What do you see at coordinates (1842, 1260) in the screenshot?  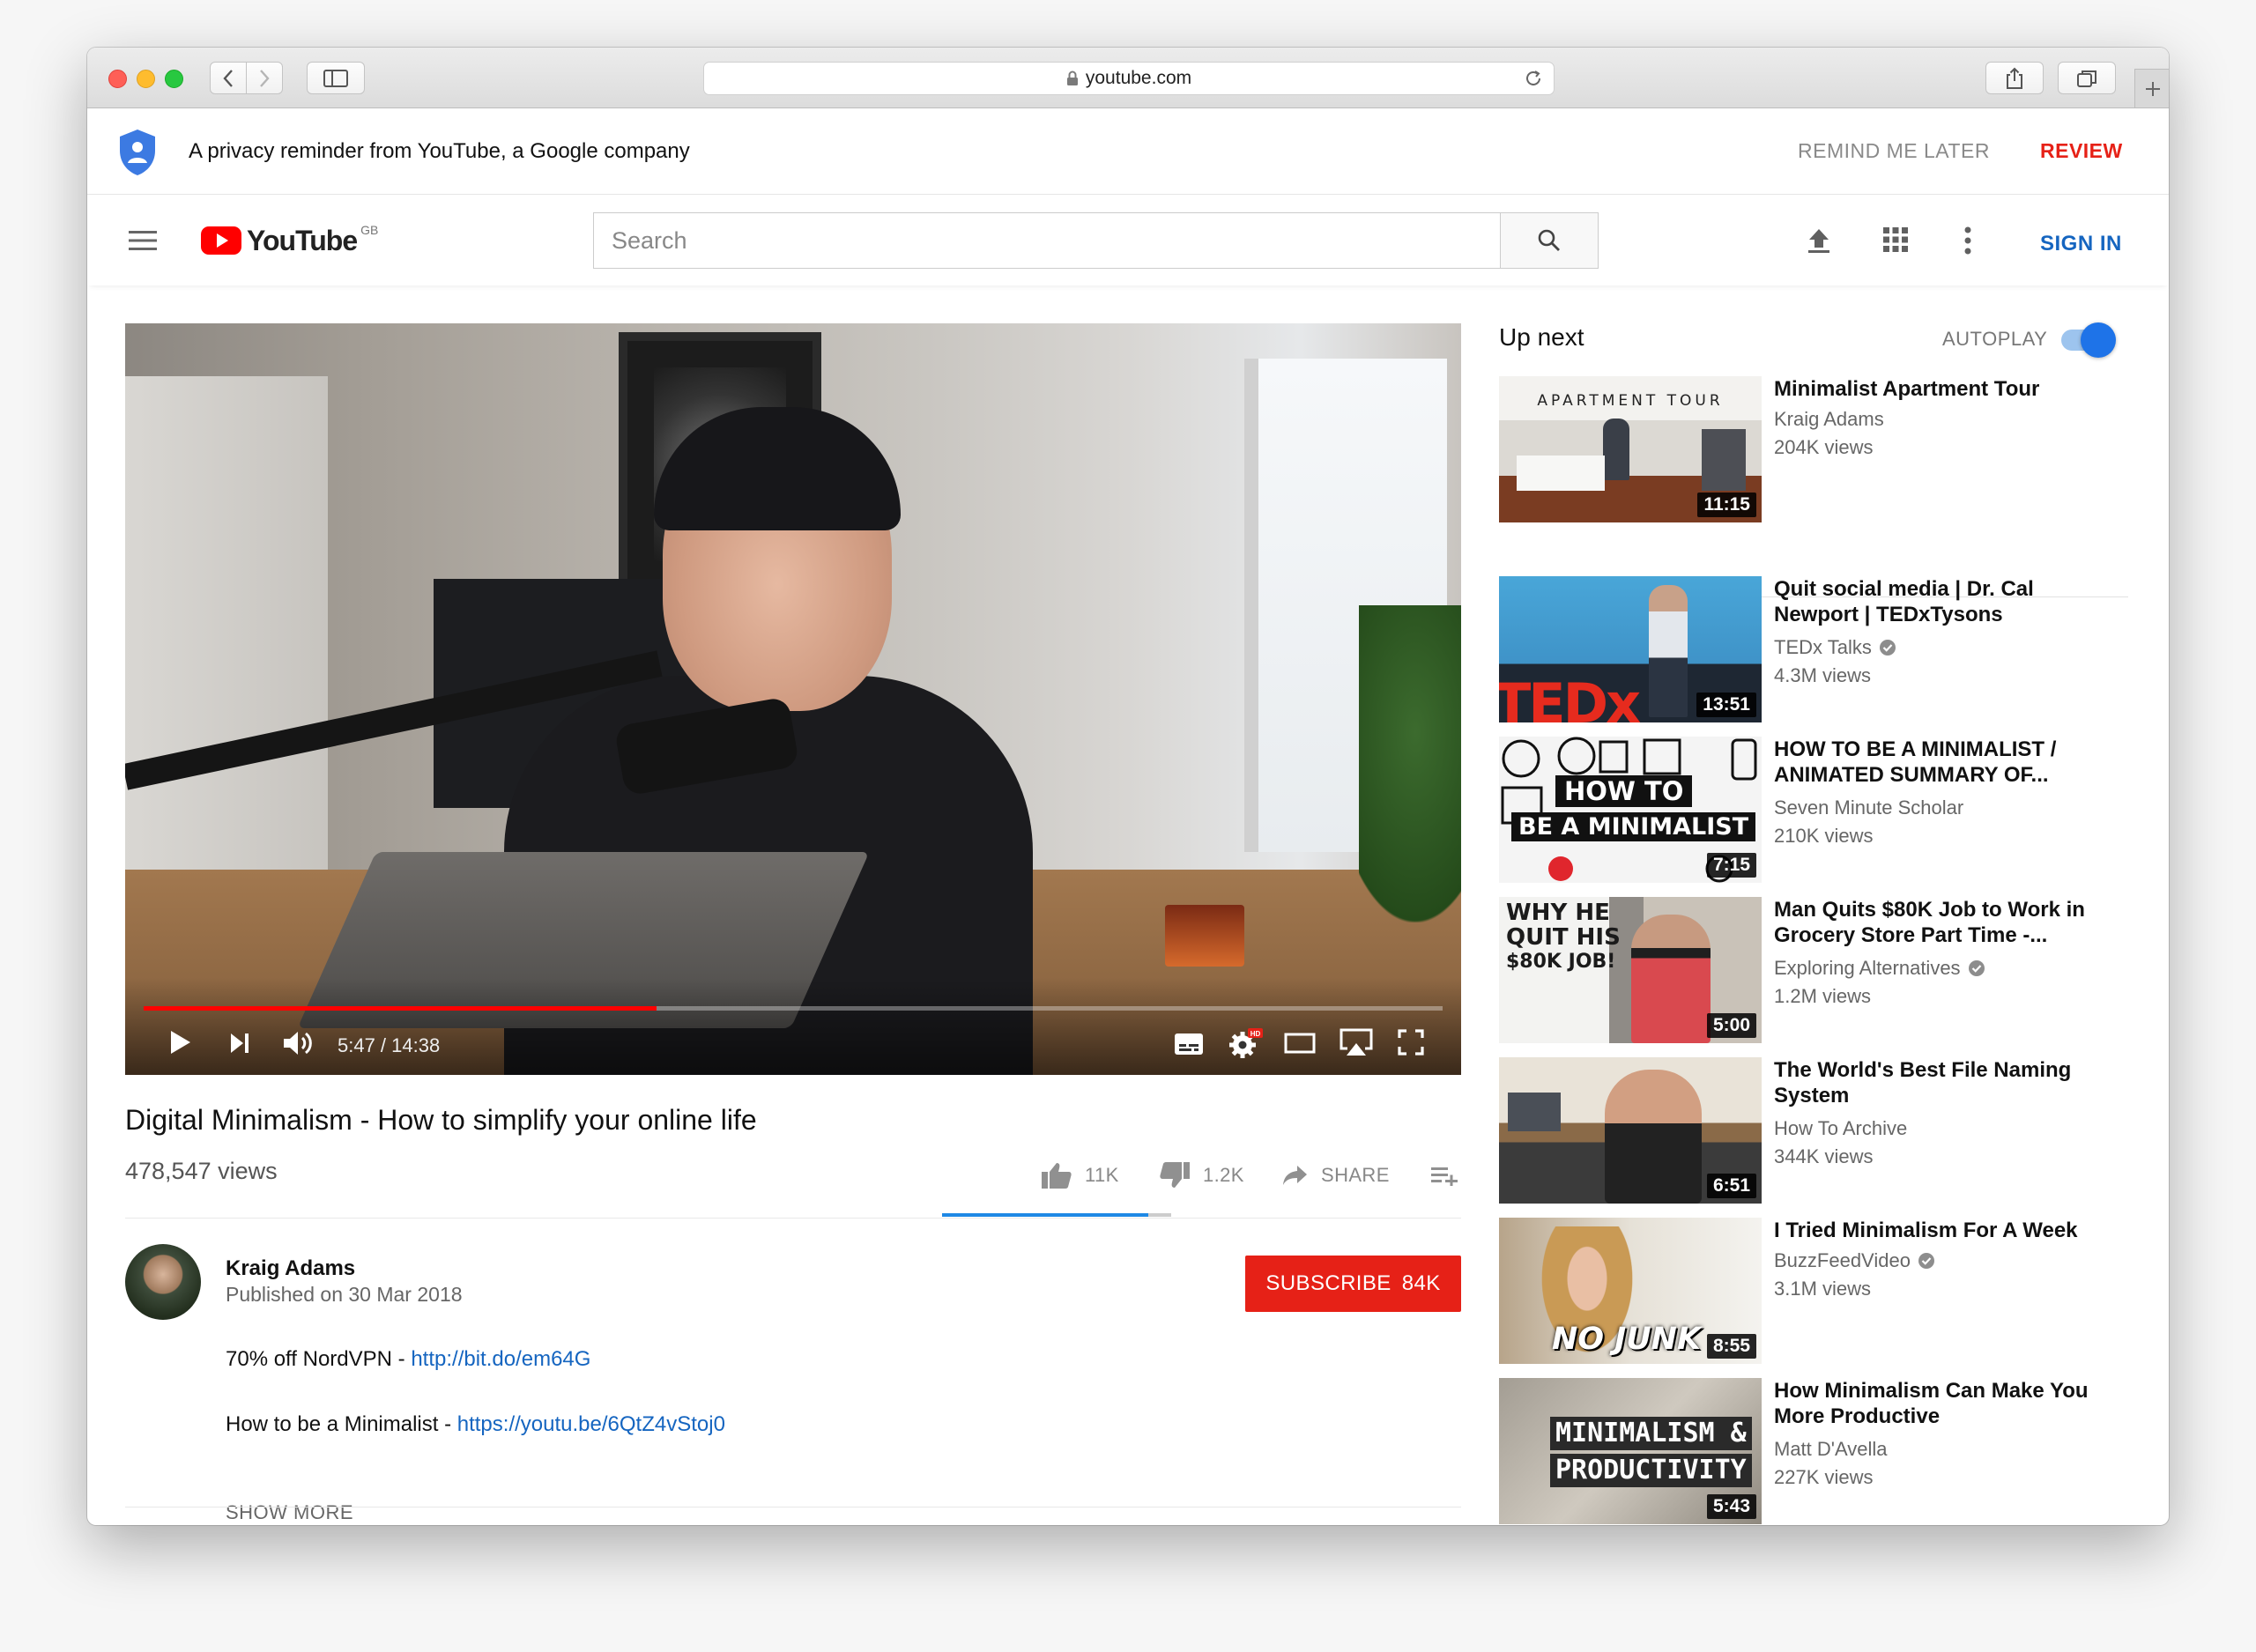 I see `channel-name-text: BuzzFeedVideo` at bounding box center [1842, 1260].